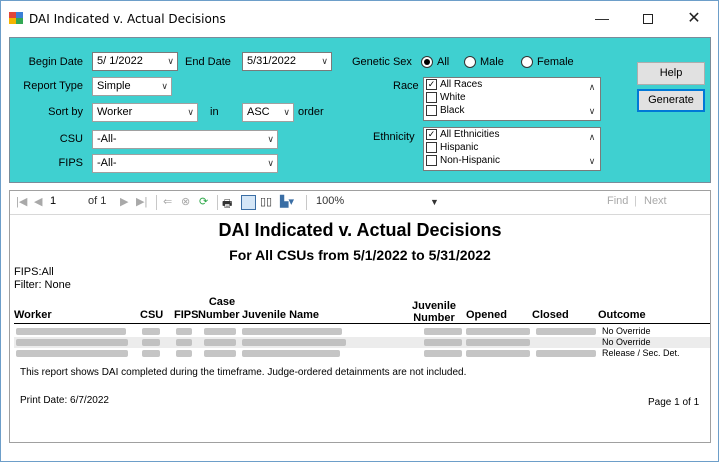 The image size is (719, 462). What do you see at coordinates (222, 302) in the screenshot?
I see `col-case-number-top: Case` at bounding box center [222, 302].